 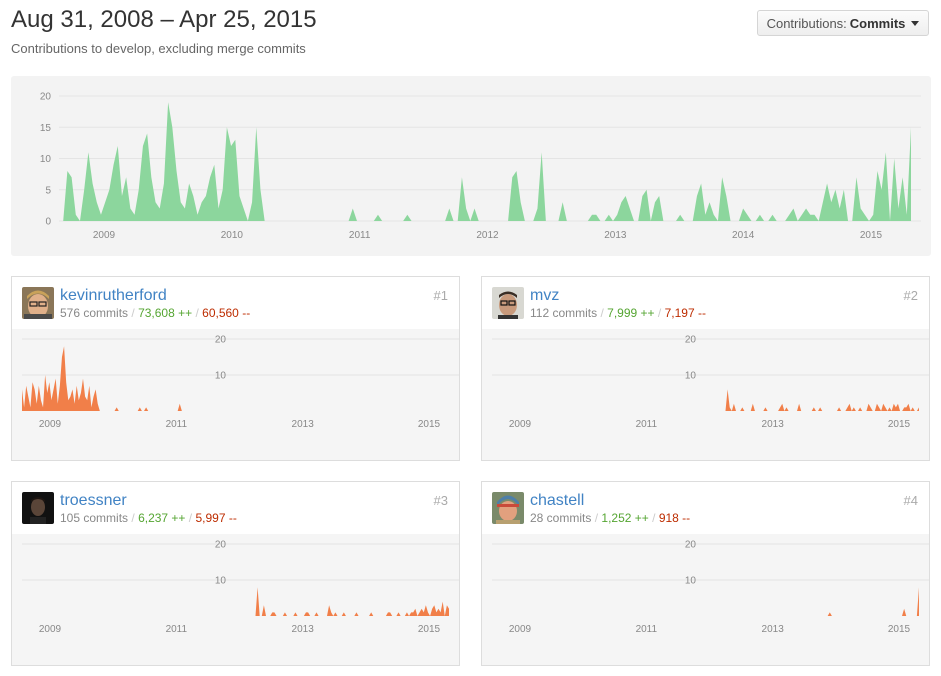 What do you see at coordinates (743, 235) in the screenshot?
I see `x-tick-label: 2014` at bounding box center [743, 235].